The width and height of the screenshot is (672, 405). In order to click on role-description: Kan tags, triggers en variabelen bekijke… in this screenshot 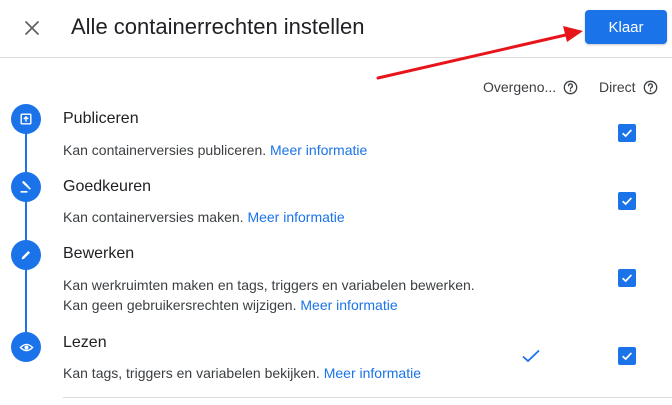, I will do `click(242, 373)`.